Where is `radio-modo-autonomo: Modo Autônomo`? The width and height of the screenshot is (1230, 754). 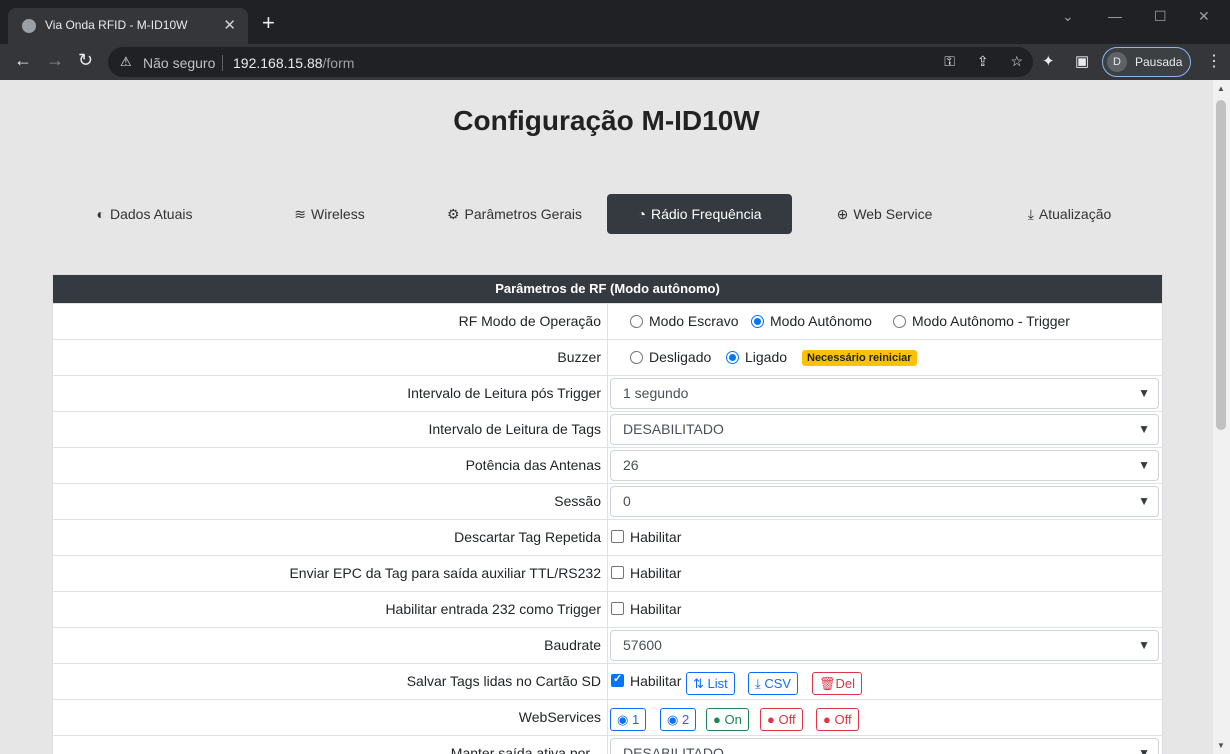 radio-modo-autonomo: Modo Autônomo is located at coordinates (811, 321).